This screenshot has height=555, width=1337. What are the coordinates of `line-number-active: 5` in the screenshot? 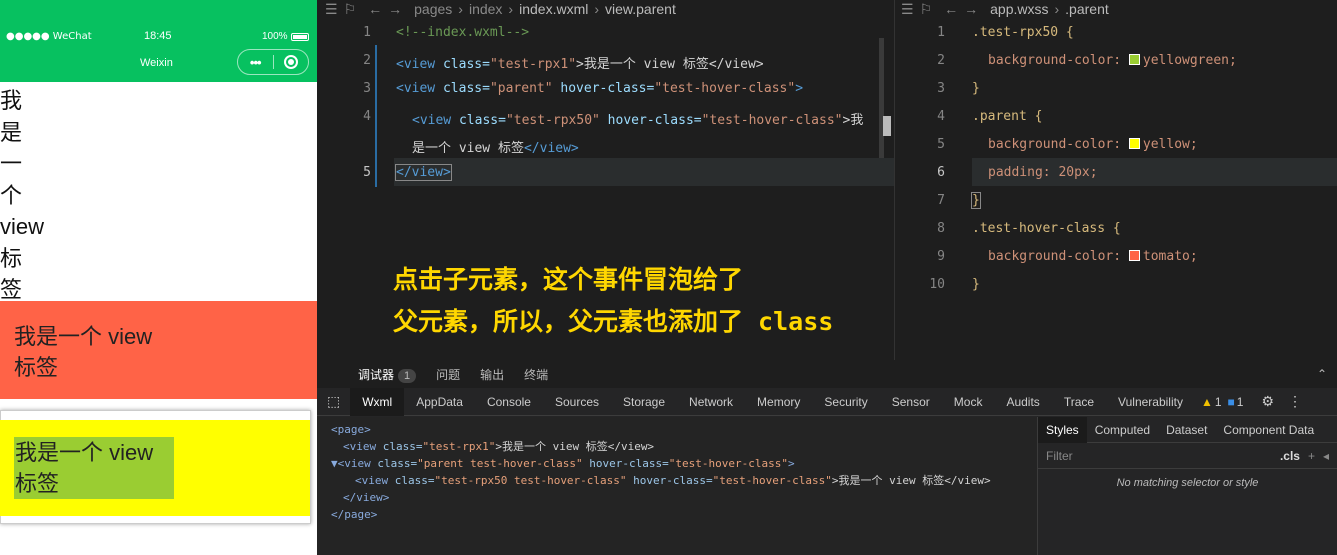 It's located at (367, 172).